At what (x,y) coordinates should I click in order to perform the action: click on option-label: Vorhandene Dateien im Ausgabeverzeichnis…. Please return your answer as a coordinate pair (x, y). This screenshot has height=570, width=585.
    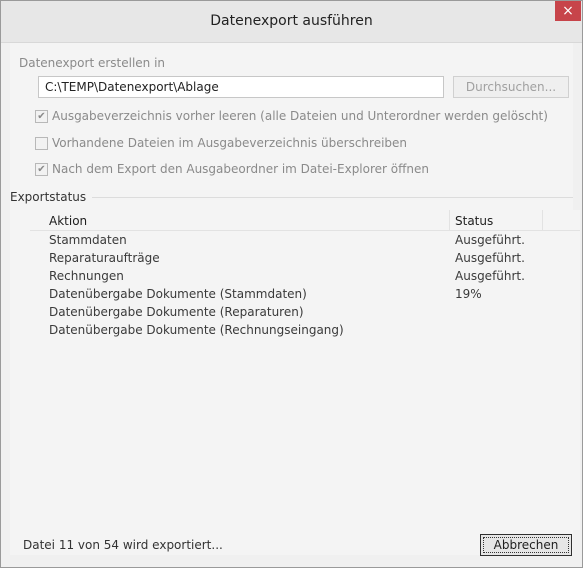
    Looking at the image, I should click on (230, 143).